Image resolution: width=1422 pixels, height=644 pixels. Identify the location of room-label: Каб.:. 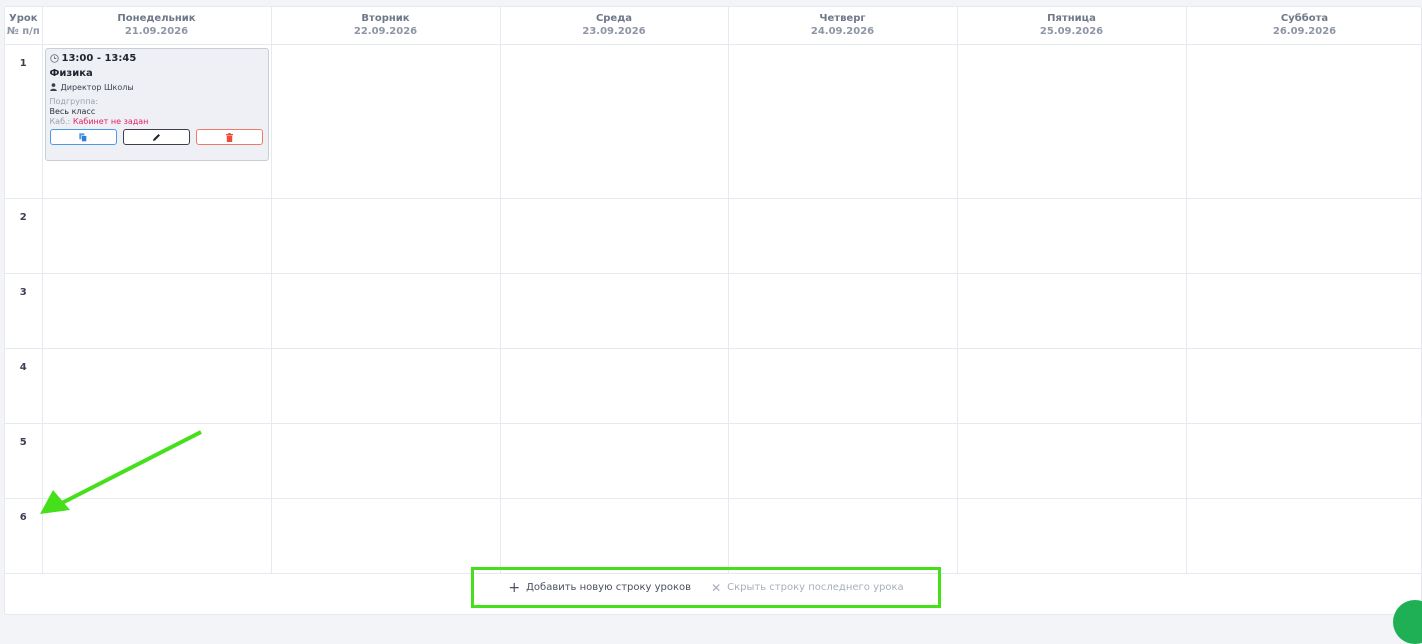
(60, 121).